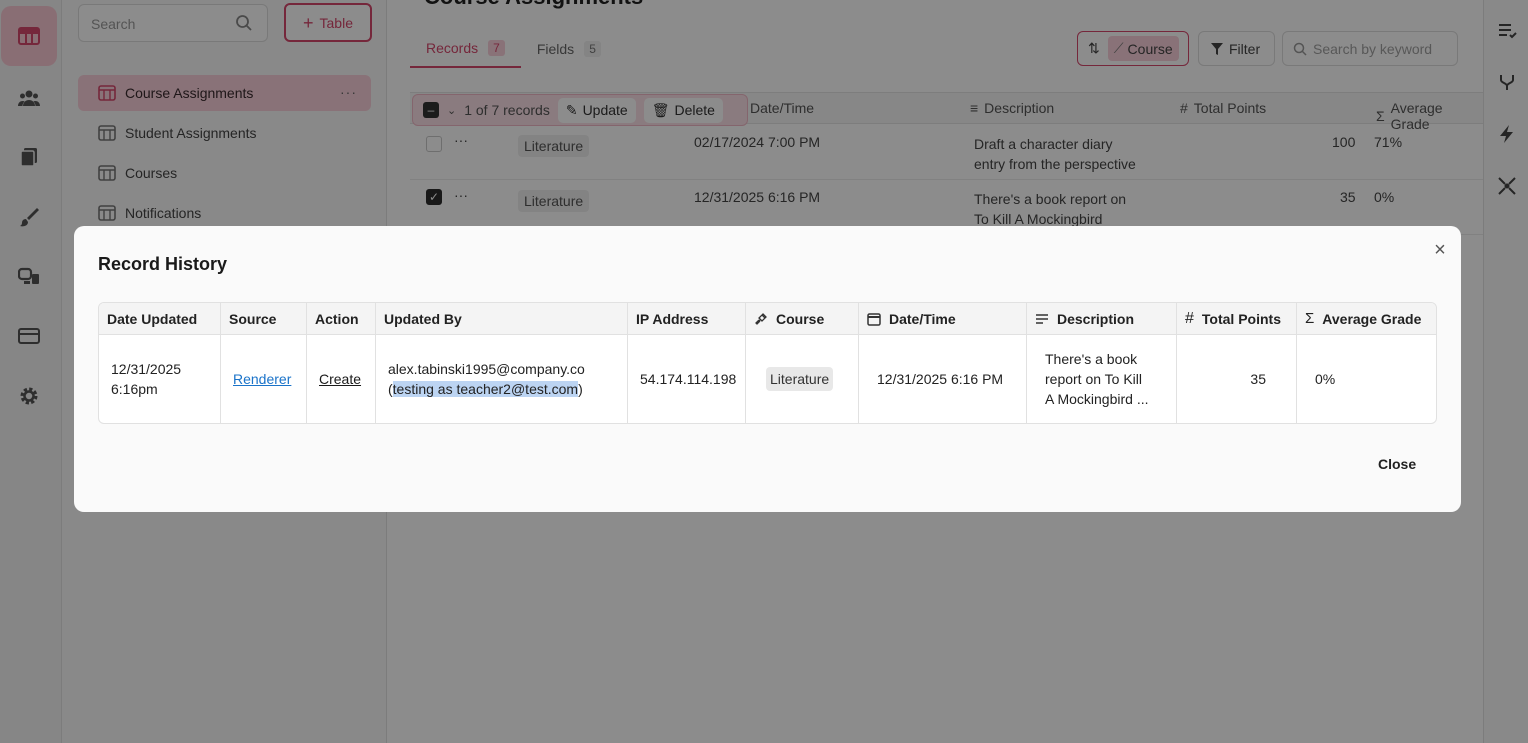  I want to click on close-icon: ×, so click(1440, 250).